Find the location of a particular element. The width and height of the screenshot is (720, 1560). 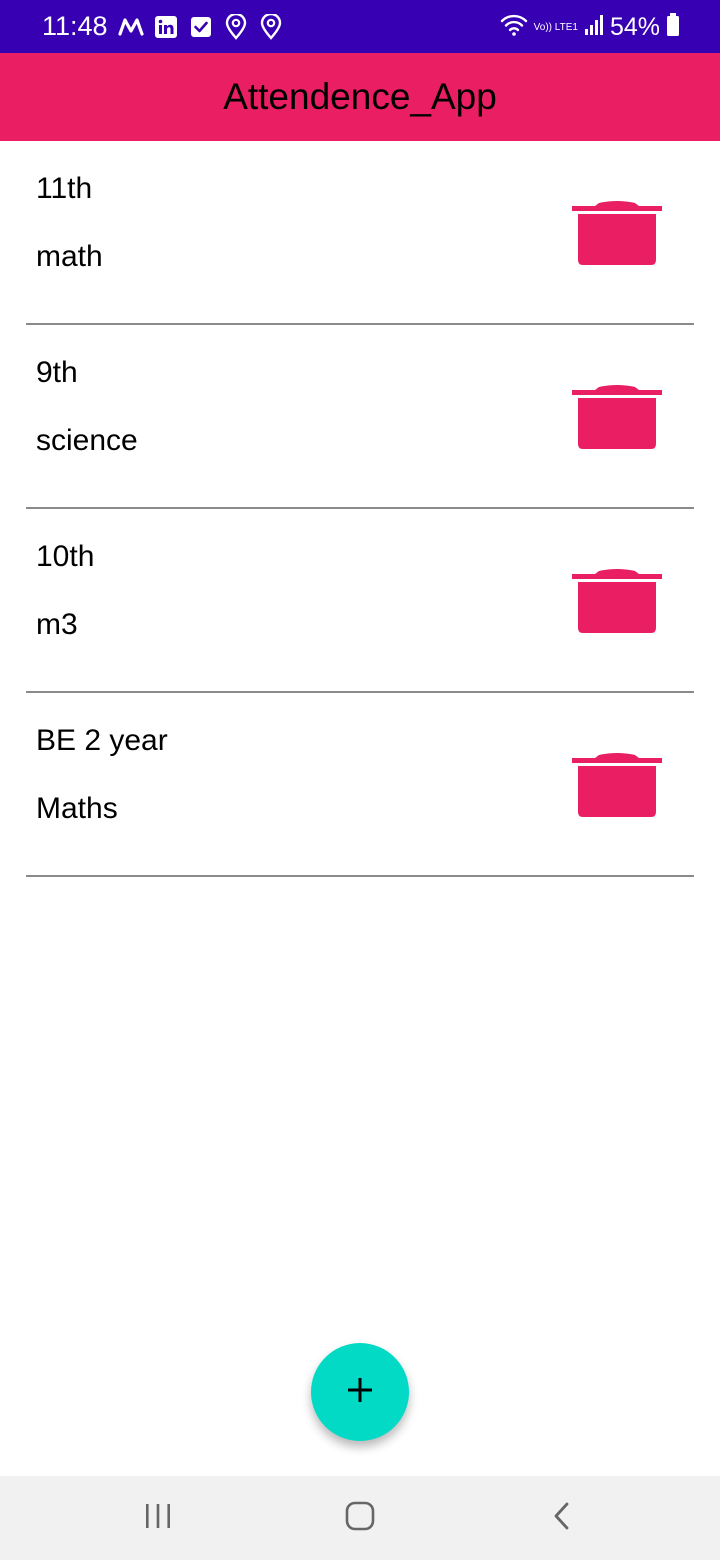

back-button is located at coordinates (562, 1518).